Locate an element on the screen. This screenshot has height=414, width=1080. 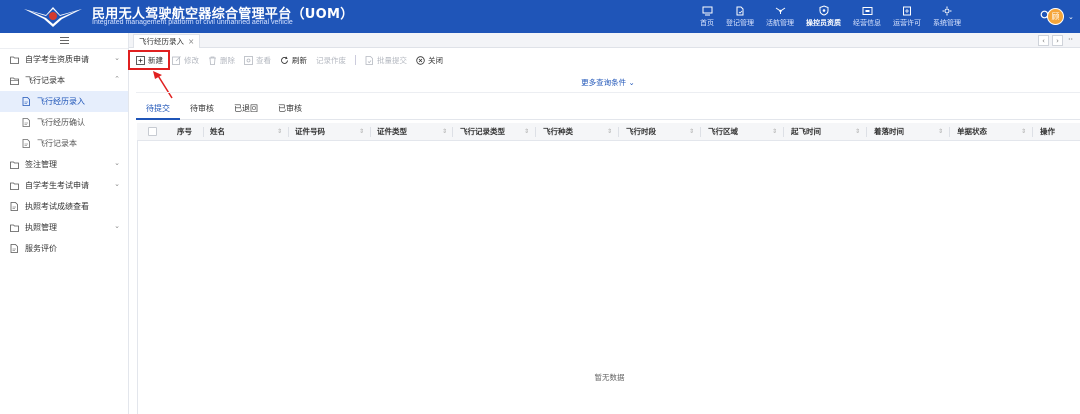
more-query-label: 更多查询条件 is located at coordinates (604, 82).